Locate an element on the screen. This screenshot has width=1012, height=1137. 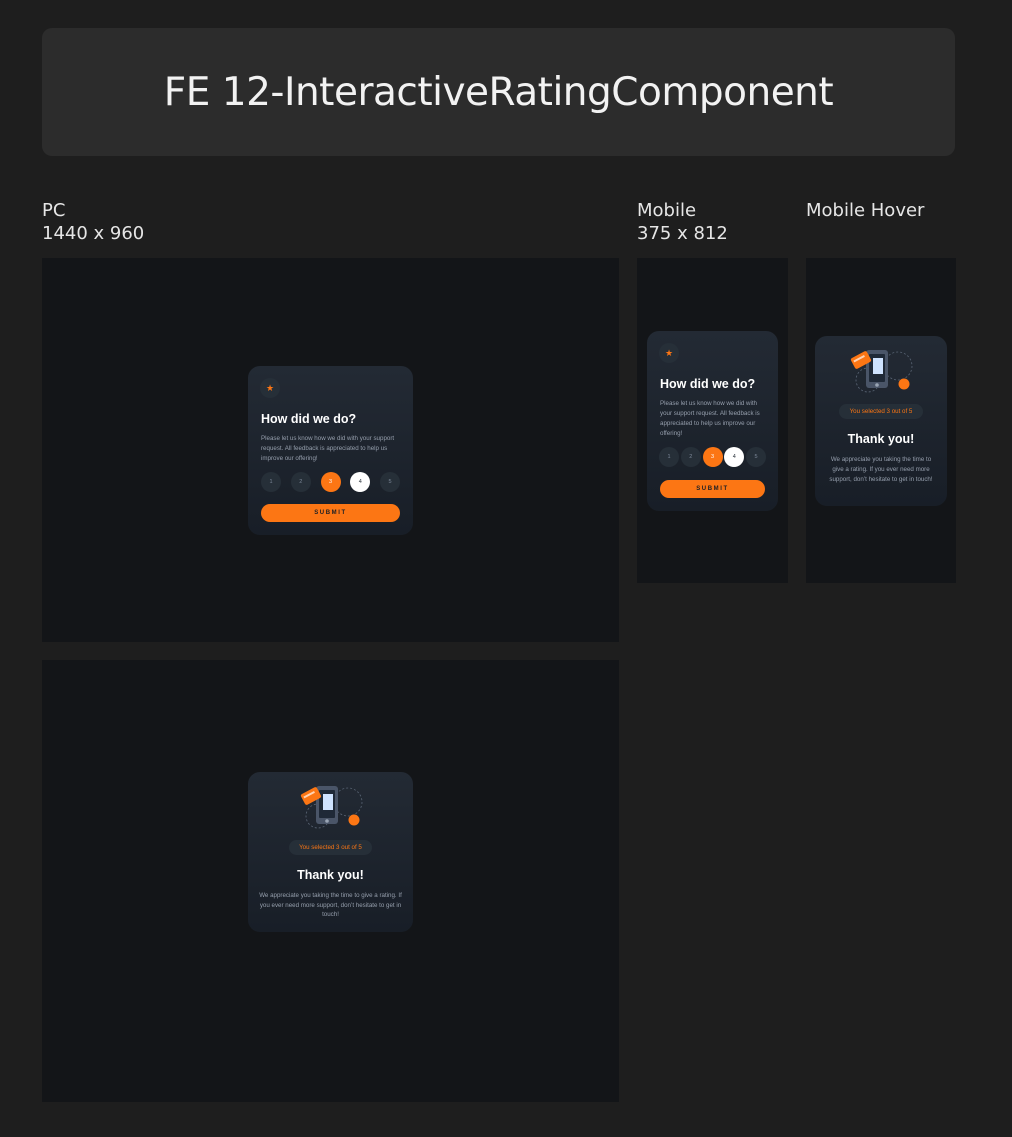
mobile-hover-frame-label: Mobile Hover is located at coordinates (865, 210).